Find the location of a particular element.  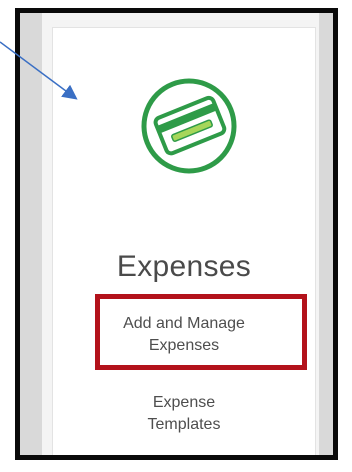

card-title: Expenses is located at coordinates (184, 266).